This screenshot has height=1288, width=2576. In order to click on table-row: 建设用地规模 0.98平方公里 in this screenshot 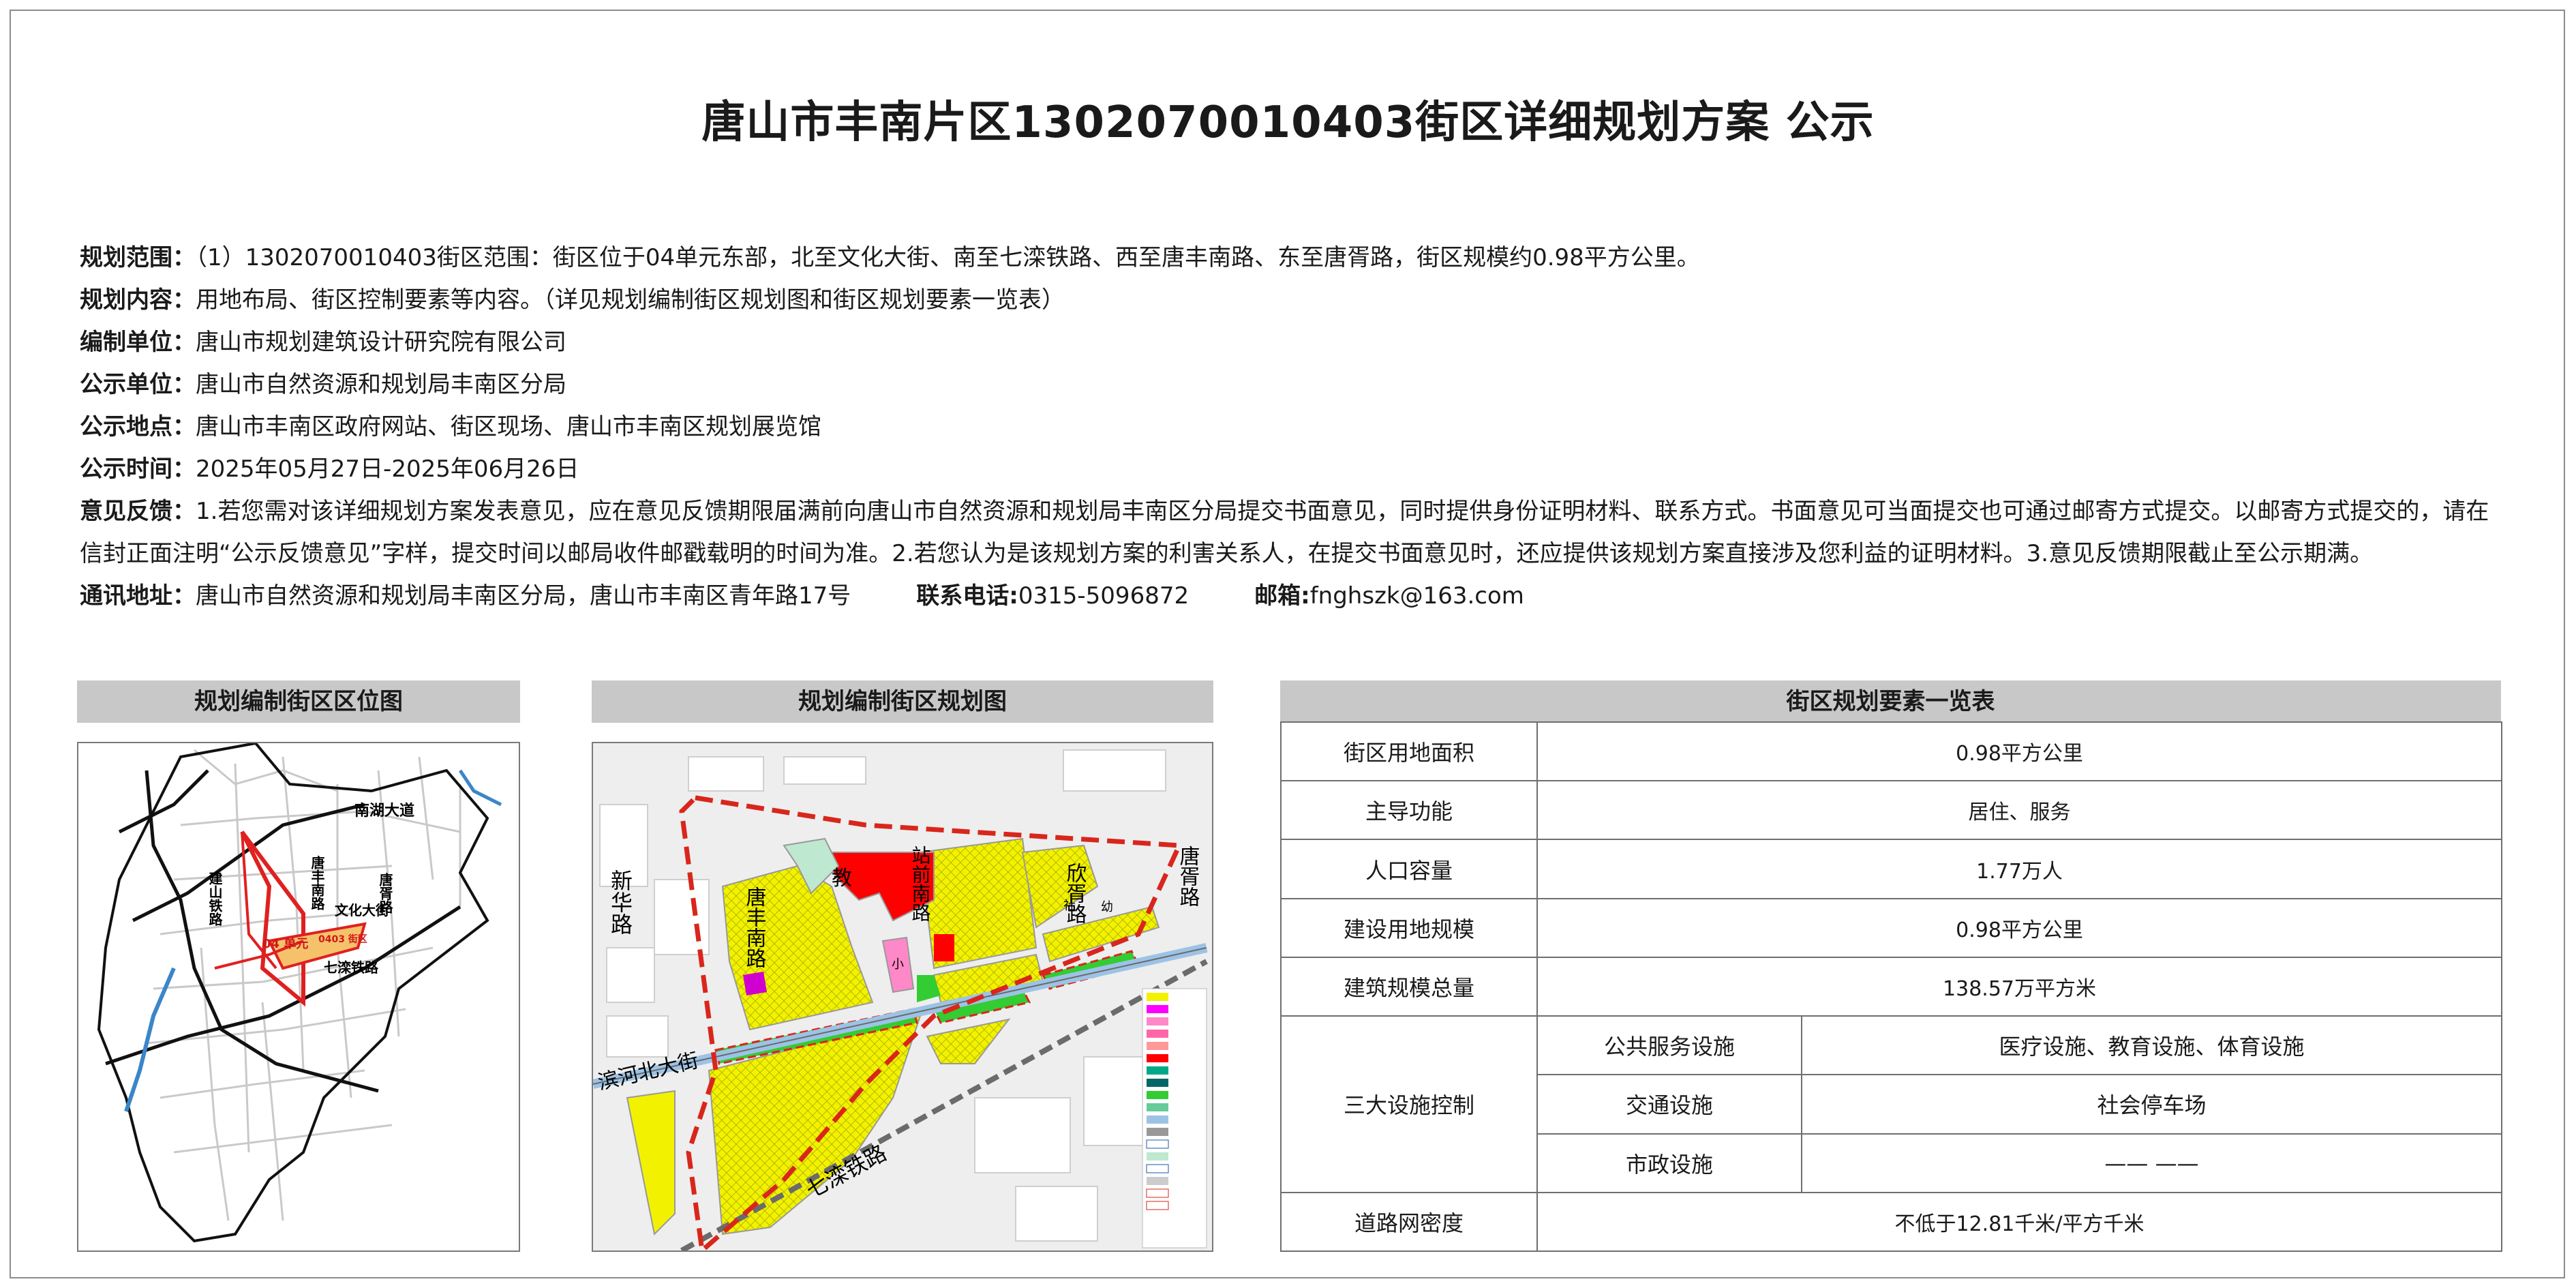, I will do `click(1891, 927)`.